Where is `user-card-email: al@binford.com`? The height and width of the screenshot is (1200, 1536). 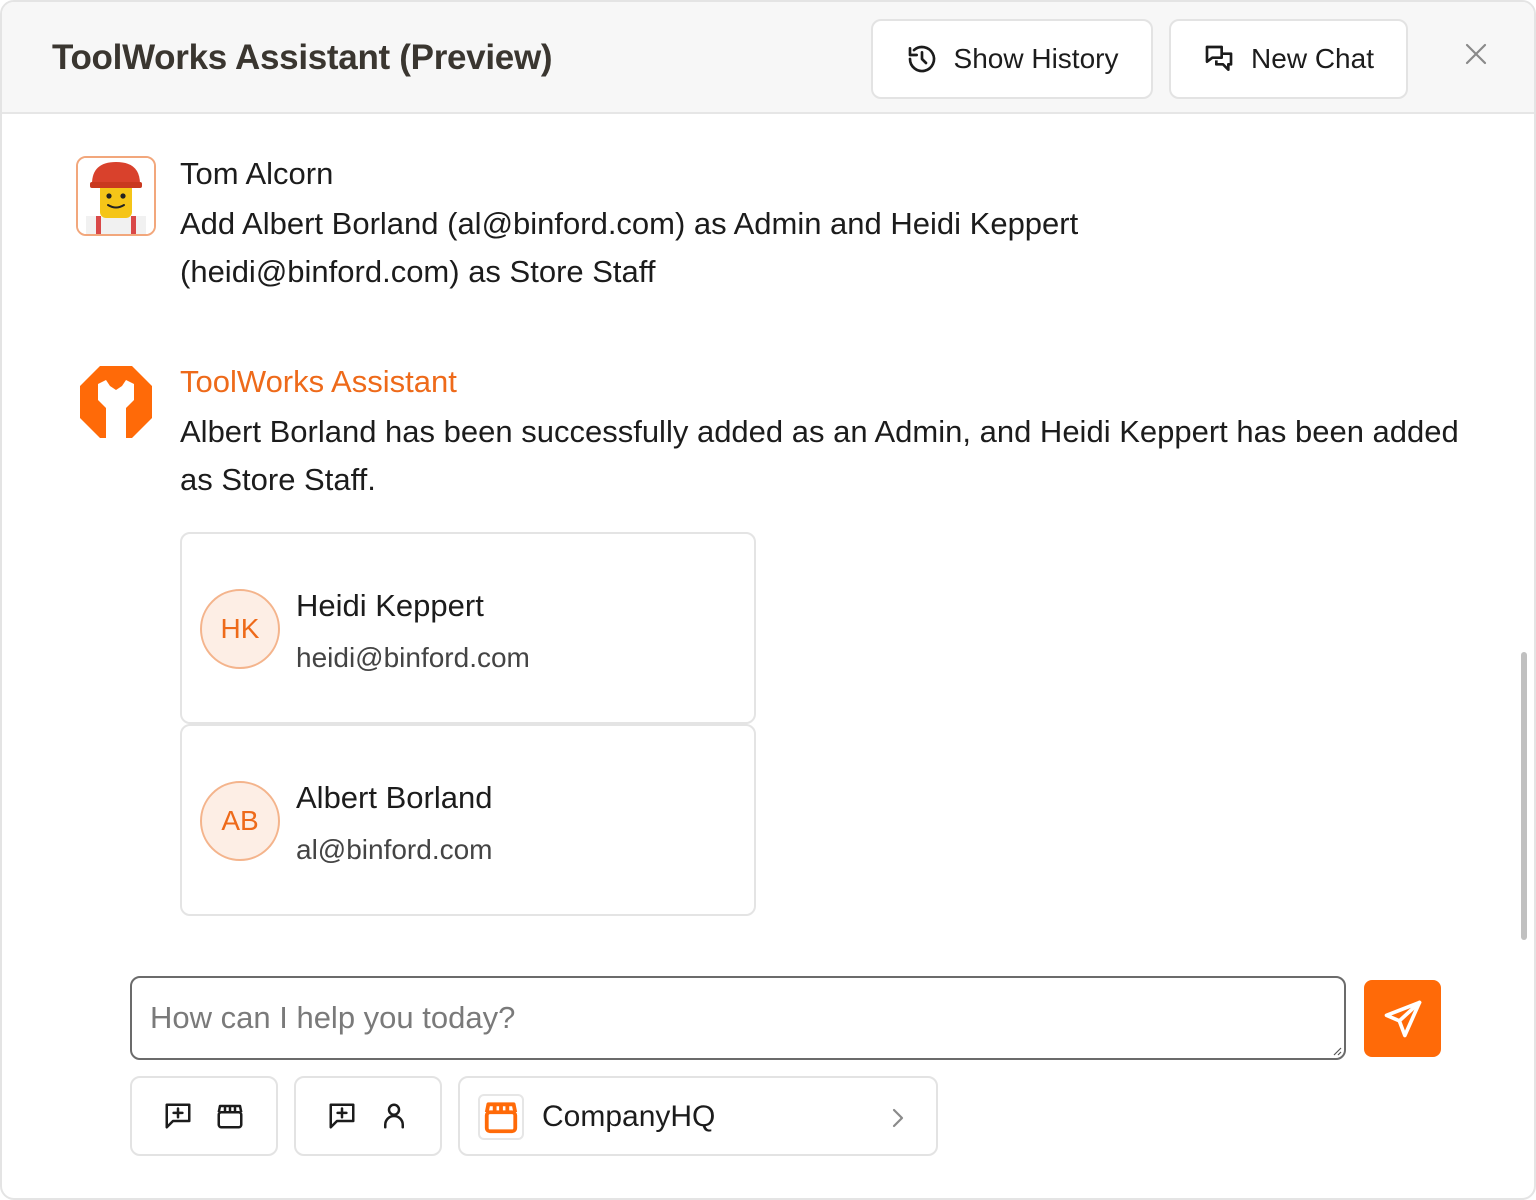
user-card-email: al@binford.com is located at coordinates (394, 849).